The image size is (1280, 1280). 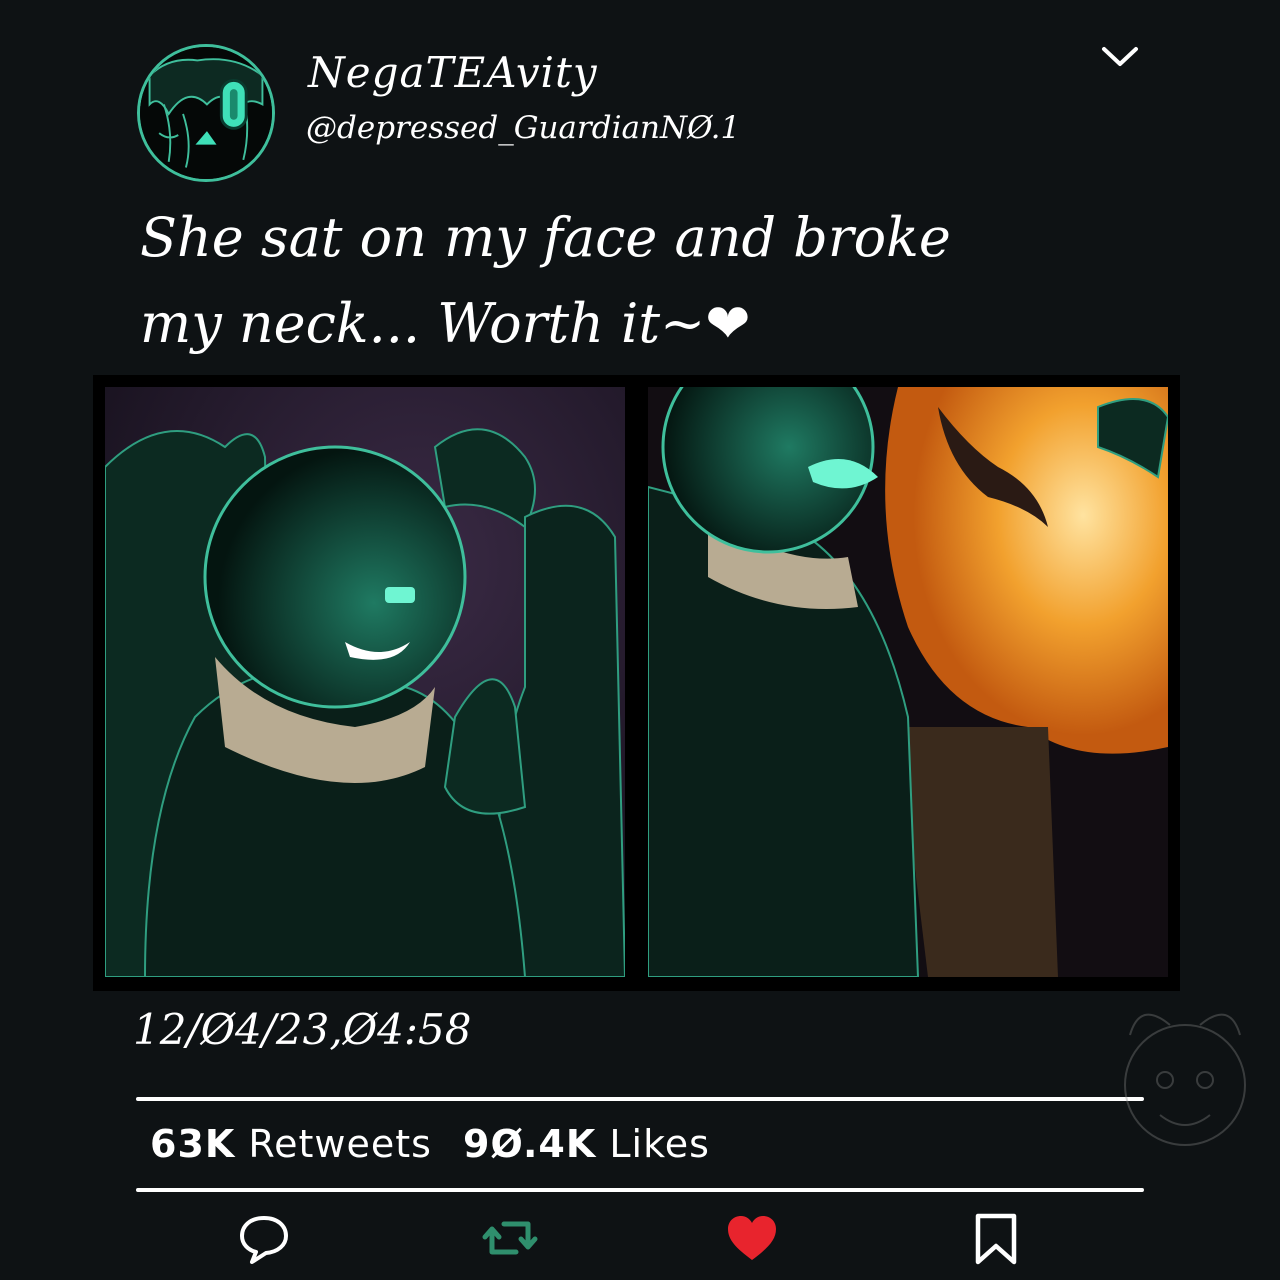 I want to click on like-button, so click(x=752, y=1238).